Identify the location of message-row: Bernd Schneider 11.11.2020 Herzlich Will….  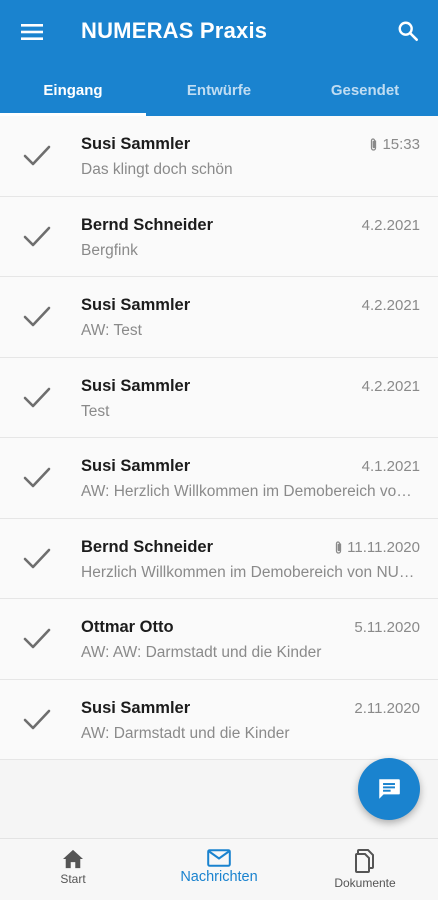
(219, 558).